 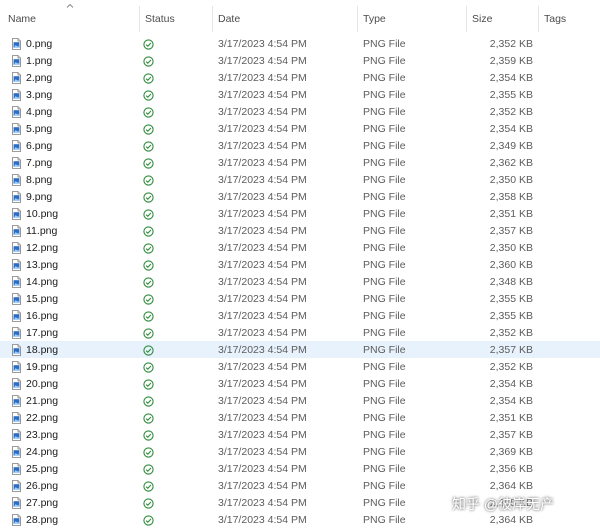 I want to click on file-name: 8.png, so click(x=39, y=179).